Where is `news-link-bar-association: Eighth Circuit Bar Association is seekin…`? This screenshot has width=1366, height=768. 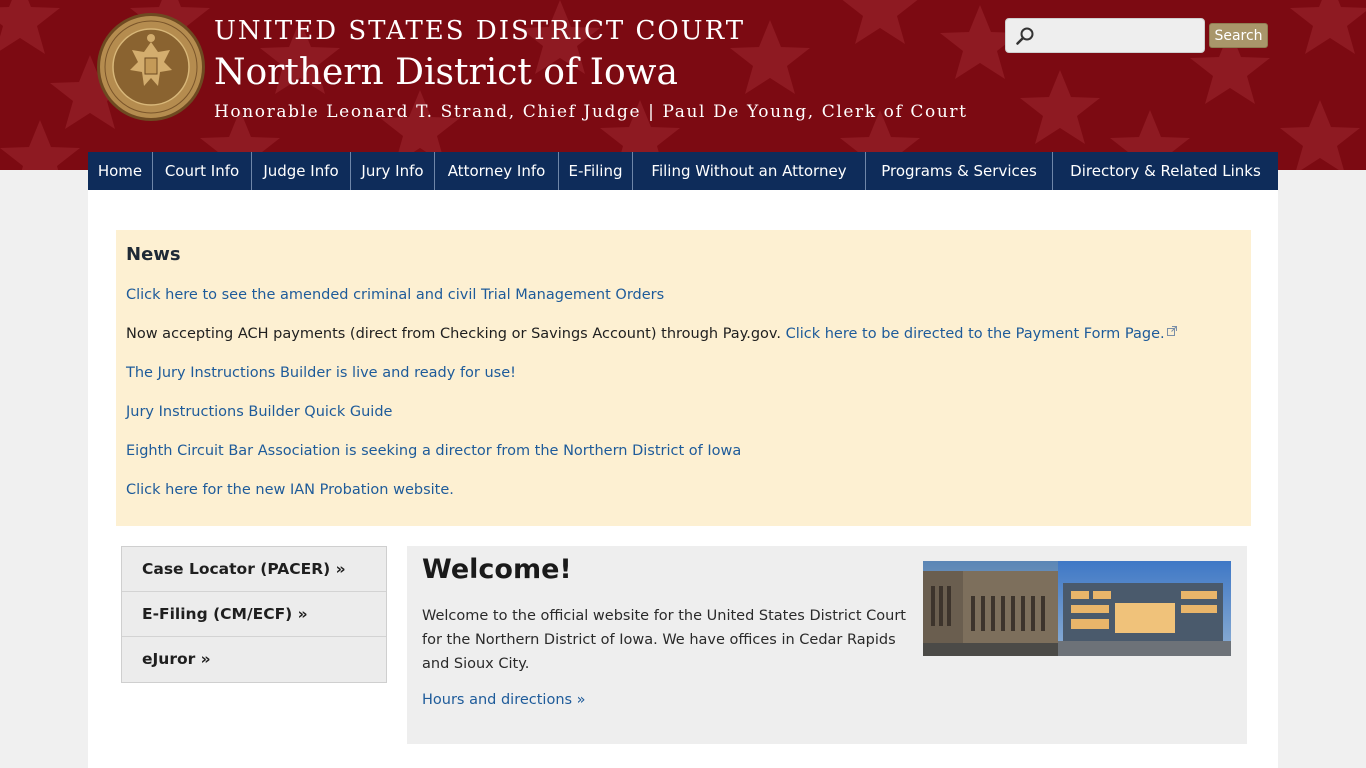
news-link-bar-association: Eighth Circuit Bar Association is seekin… is located at coordinates (433, 451).